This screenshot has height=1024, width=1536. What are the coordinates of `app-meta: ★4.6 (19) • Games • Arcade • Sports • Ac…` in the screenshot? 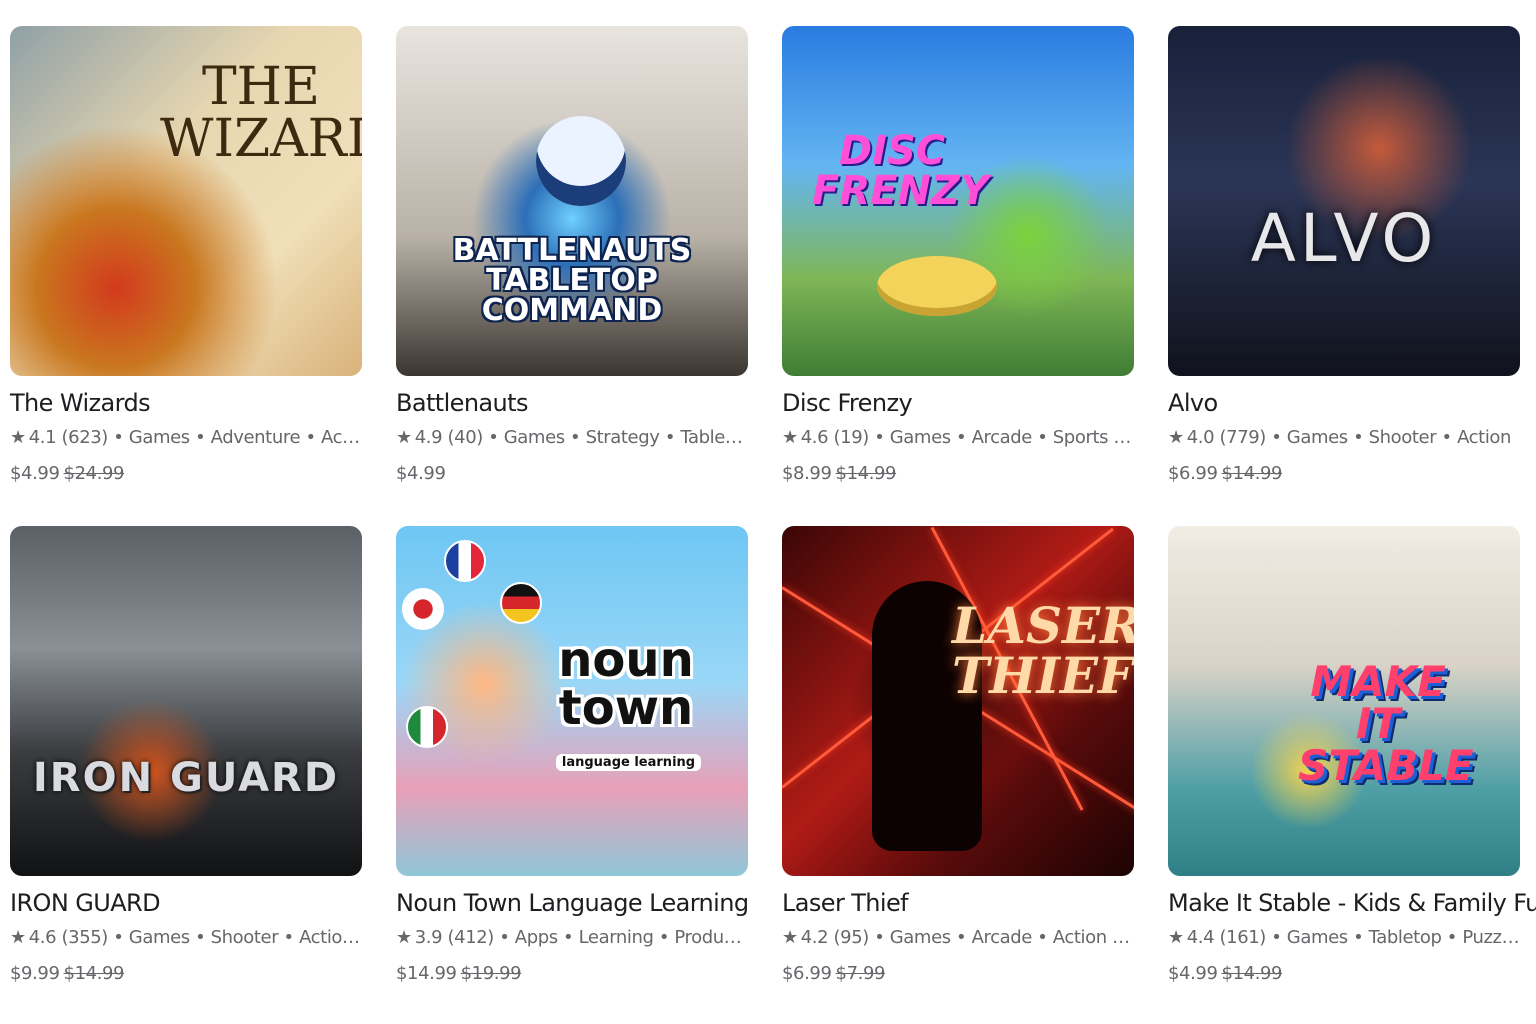 It's located at (958, 438).